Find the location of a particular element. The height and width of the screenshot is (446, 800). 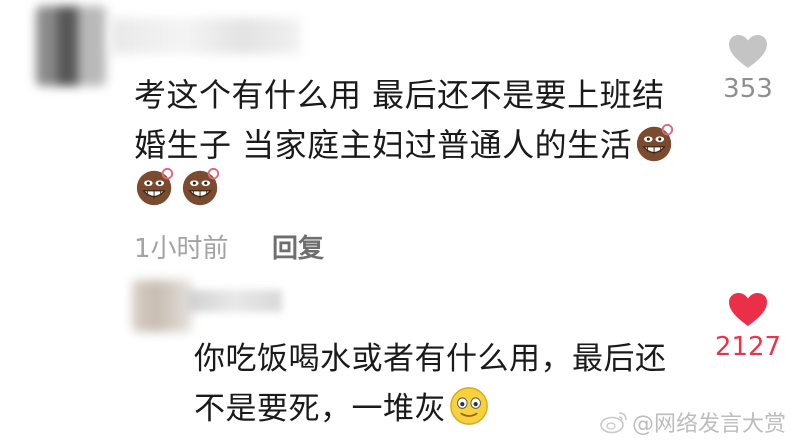

like-button: 353 is located at coordinates (748, 69).